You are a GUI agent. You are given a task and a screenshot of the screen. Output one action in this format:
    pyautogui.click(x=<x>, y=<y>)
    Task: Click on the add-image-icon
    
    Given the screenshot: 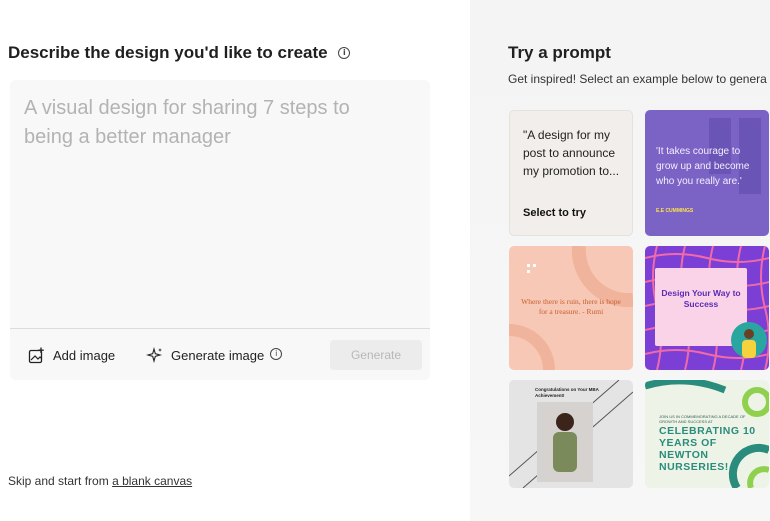 What is the action you would take?
    pyautogui.click(x=36, y=355)
    